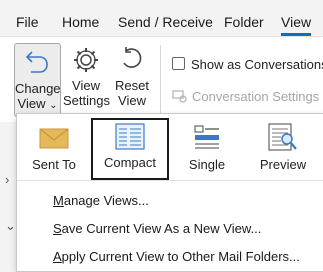  What do you see at coordinates (257, 64) in the screenshot?
I see `show-as-conversations-label: Show as Conversations` at bounding box center [257, 64].